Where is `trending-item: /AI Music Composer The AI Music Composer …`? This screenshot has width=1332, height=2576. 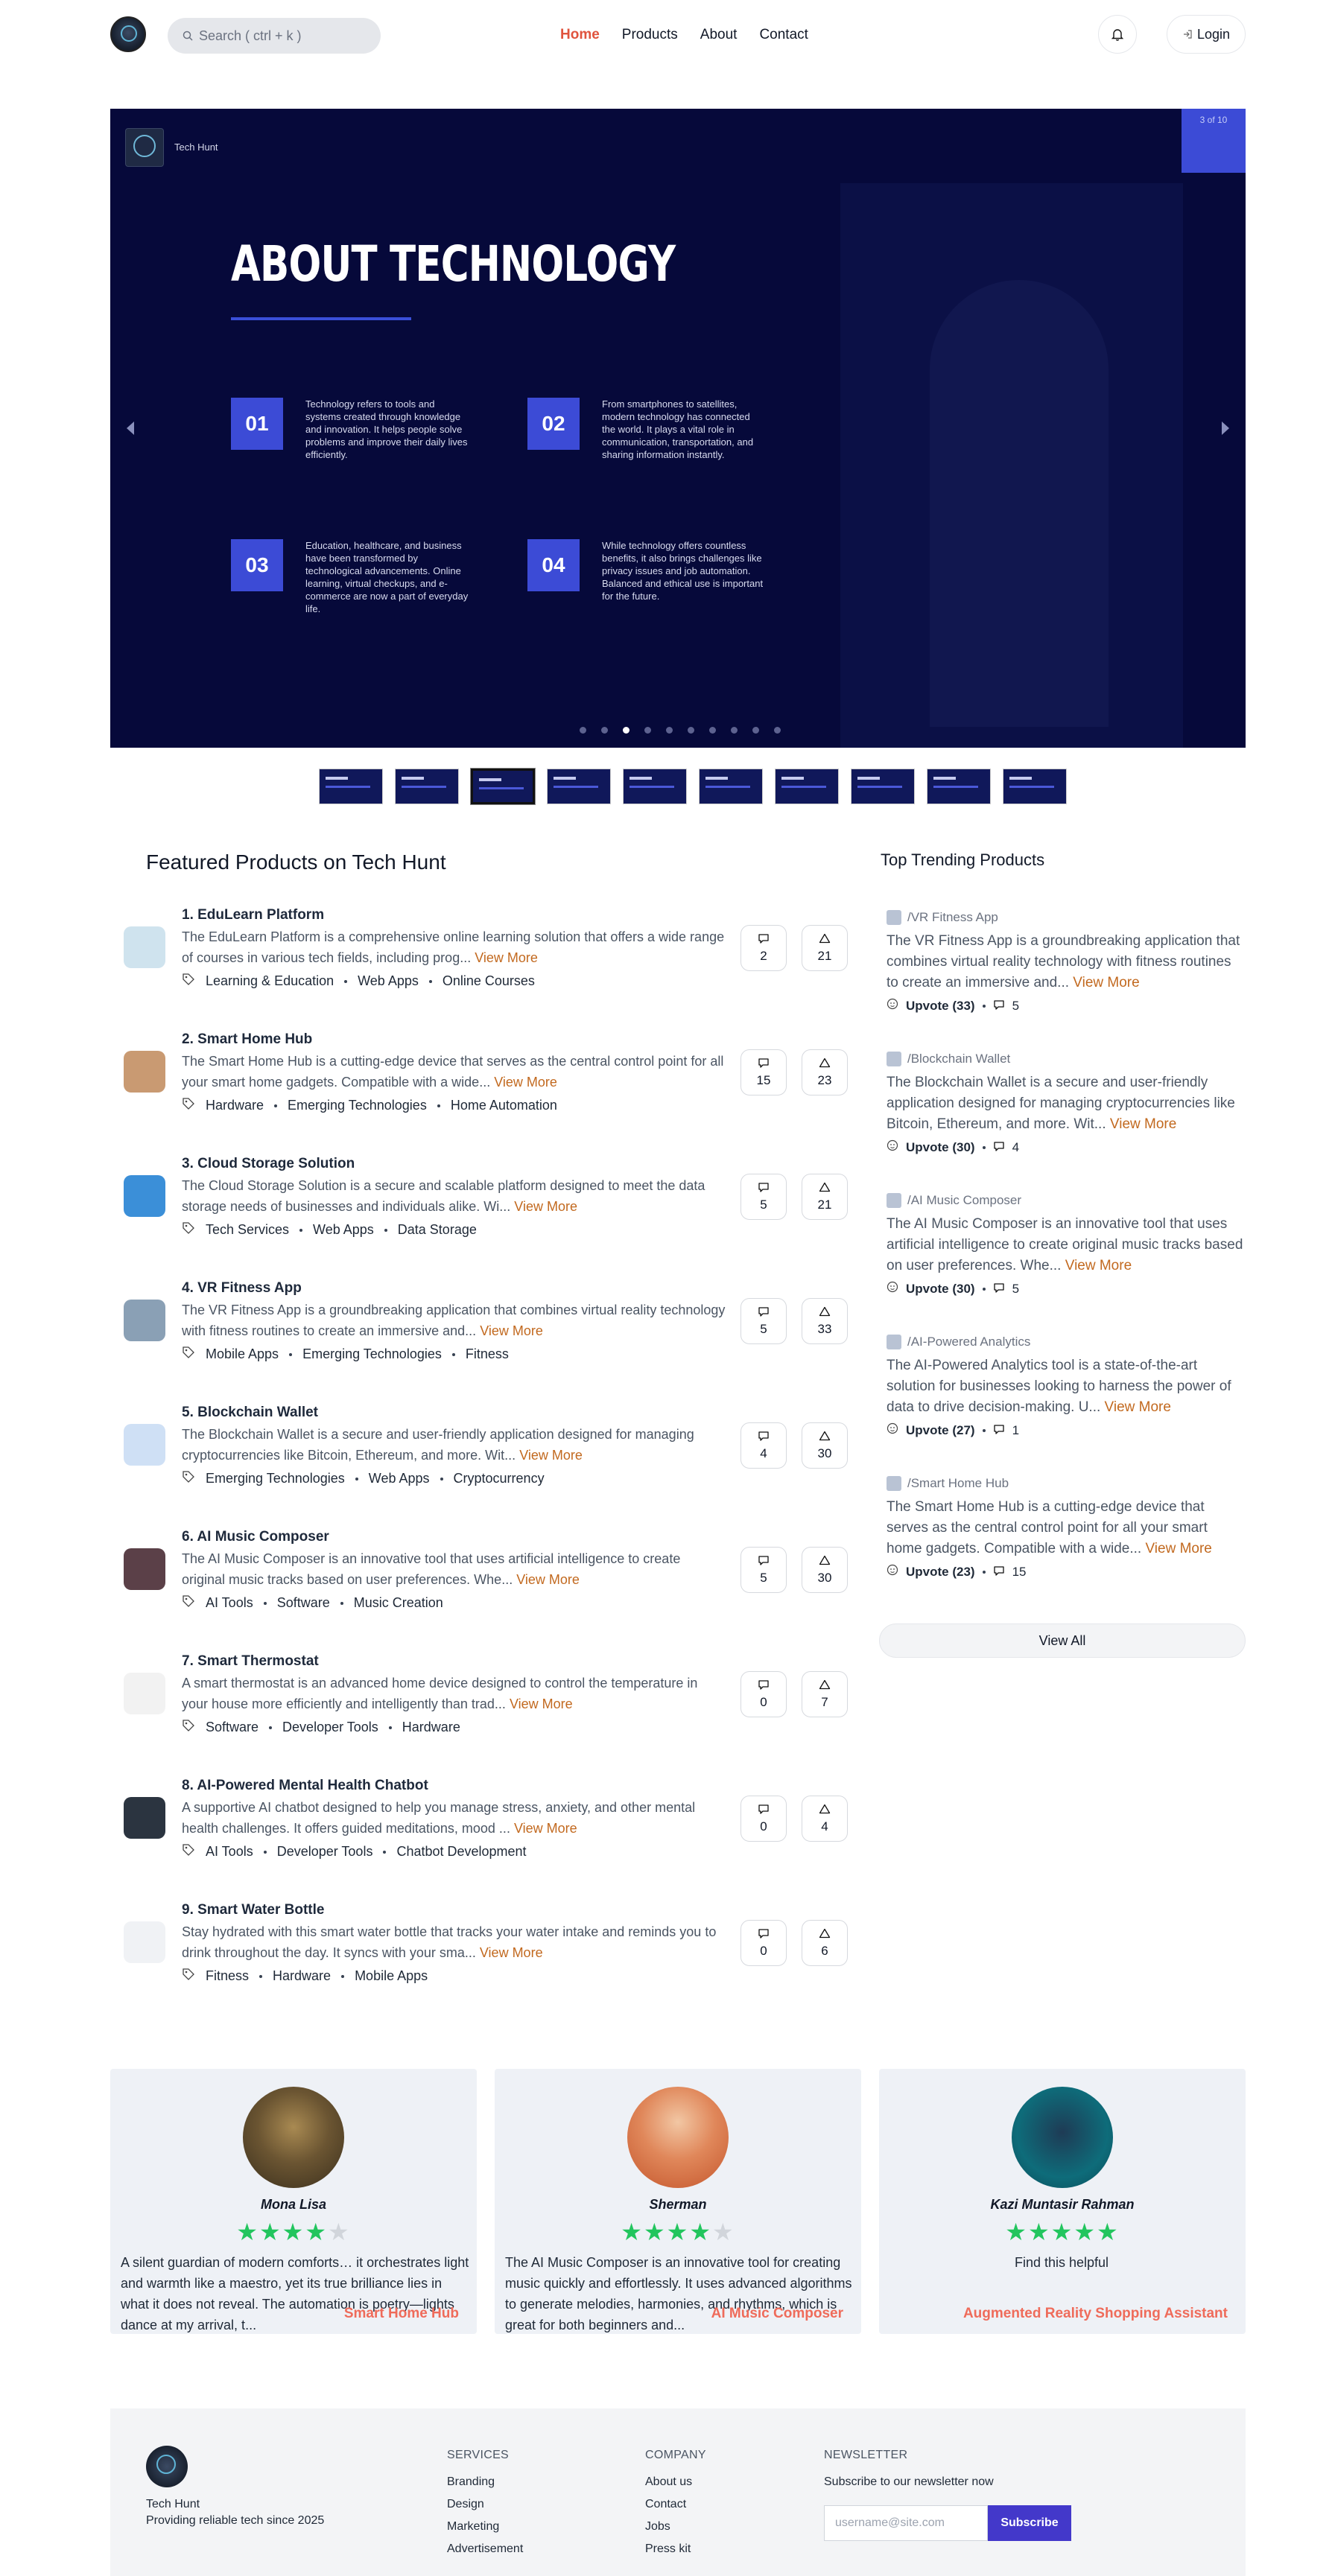 trending-item: /AI Music Composer The AI Music Composer … is located at coordinates (1065, 1256).